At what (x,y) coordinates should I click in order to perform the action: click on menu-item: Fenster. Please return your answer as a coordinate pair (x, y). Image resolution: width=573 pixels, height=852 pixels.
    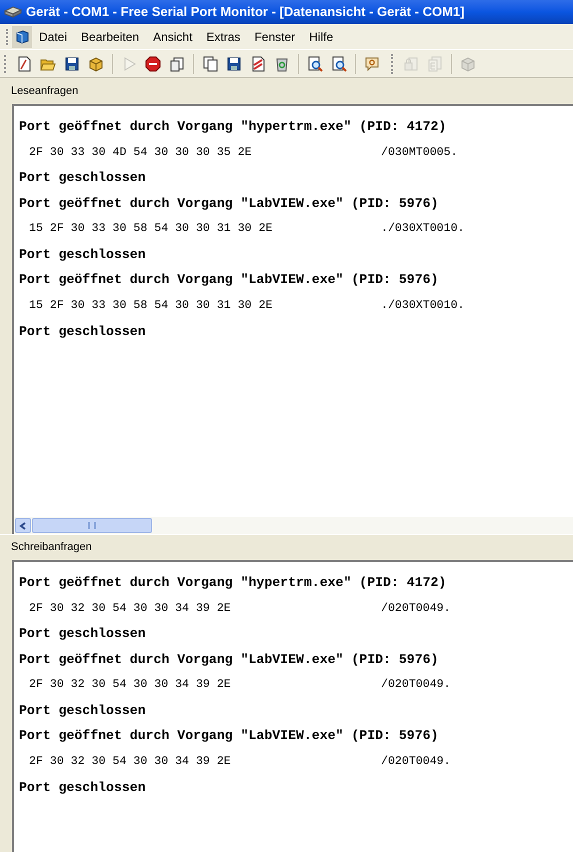
    Looking at the image, I should click on (274, 37).